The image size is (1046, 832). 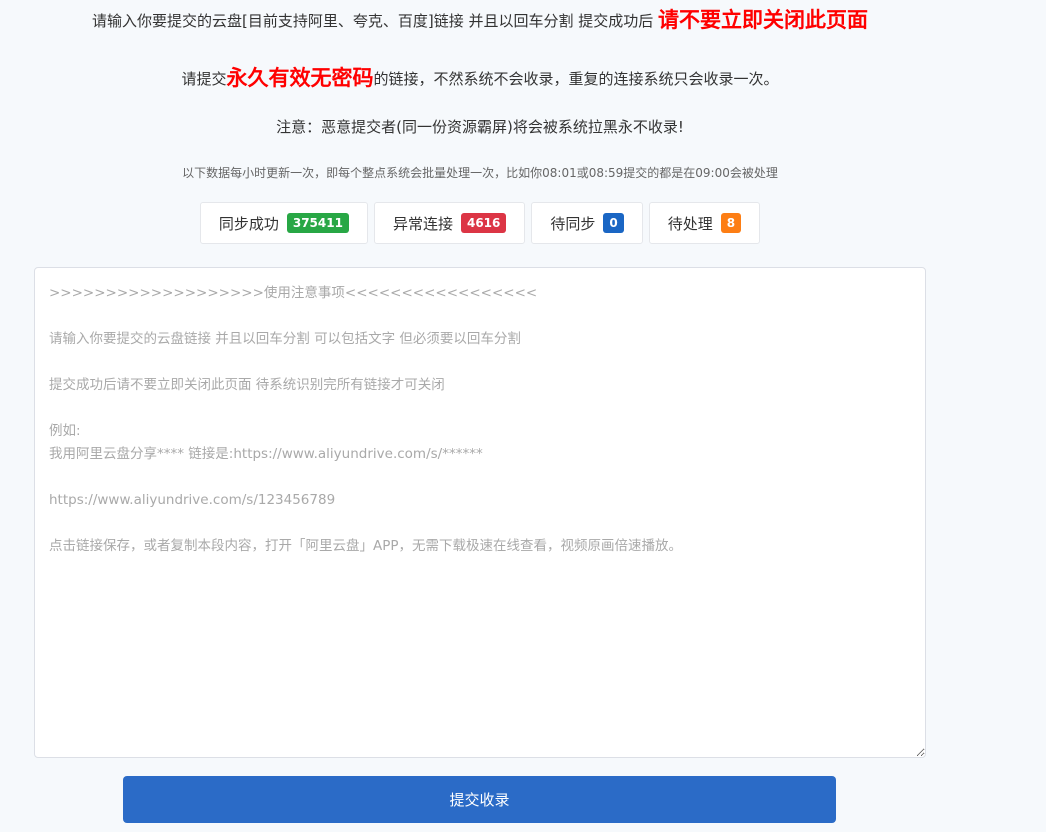 What do you see at coordinates (422, 223) in the screenshot?
I see `stat-label: 异常连接` at bounding box center [422, 223].